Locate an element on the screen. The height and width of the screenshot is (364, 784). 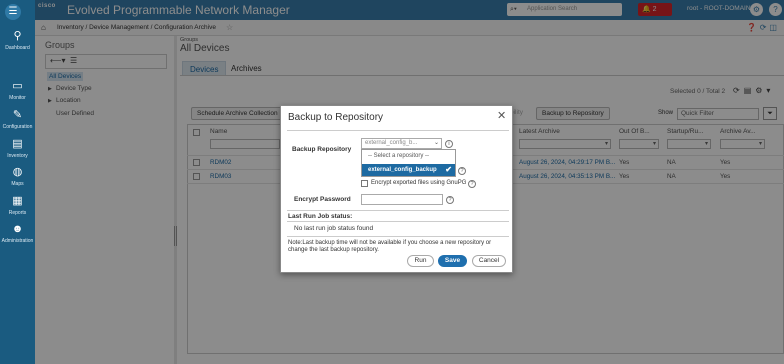
nav-label: Maps is located at coordinates (17, 184).